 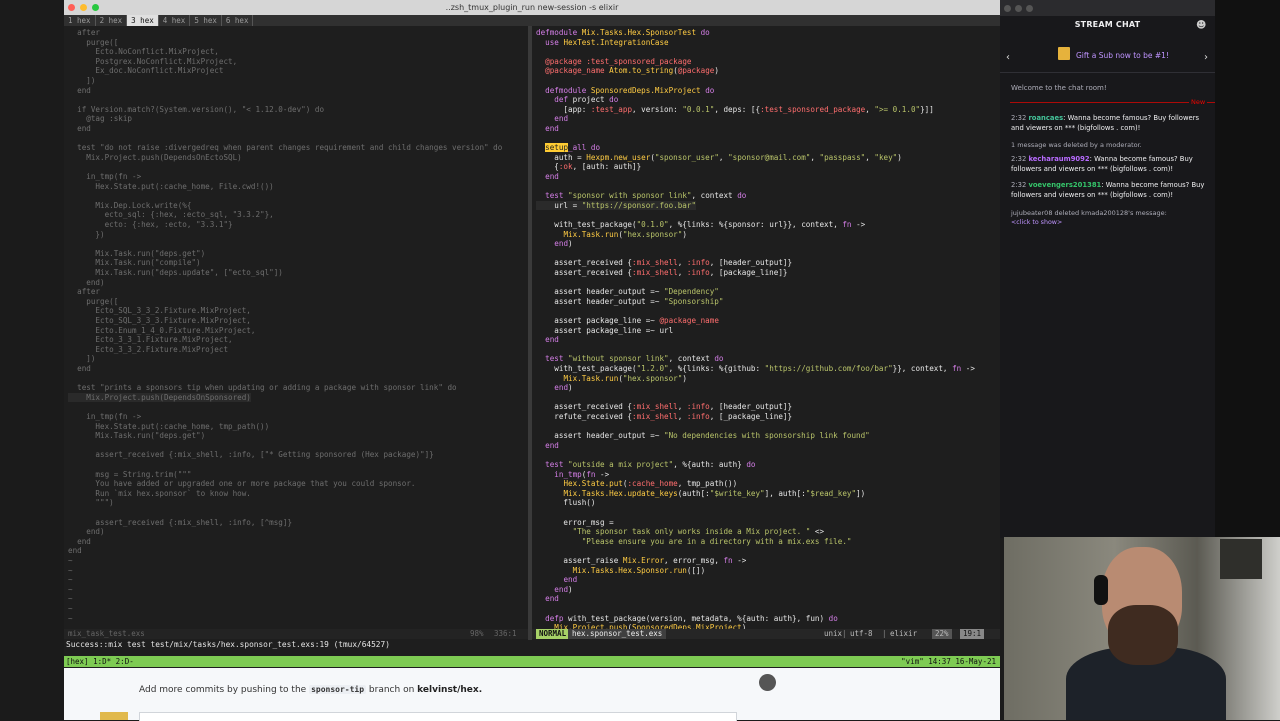 I want to click on code-line: test "without sponsor link", context do, so click(x=629, y=359).